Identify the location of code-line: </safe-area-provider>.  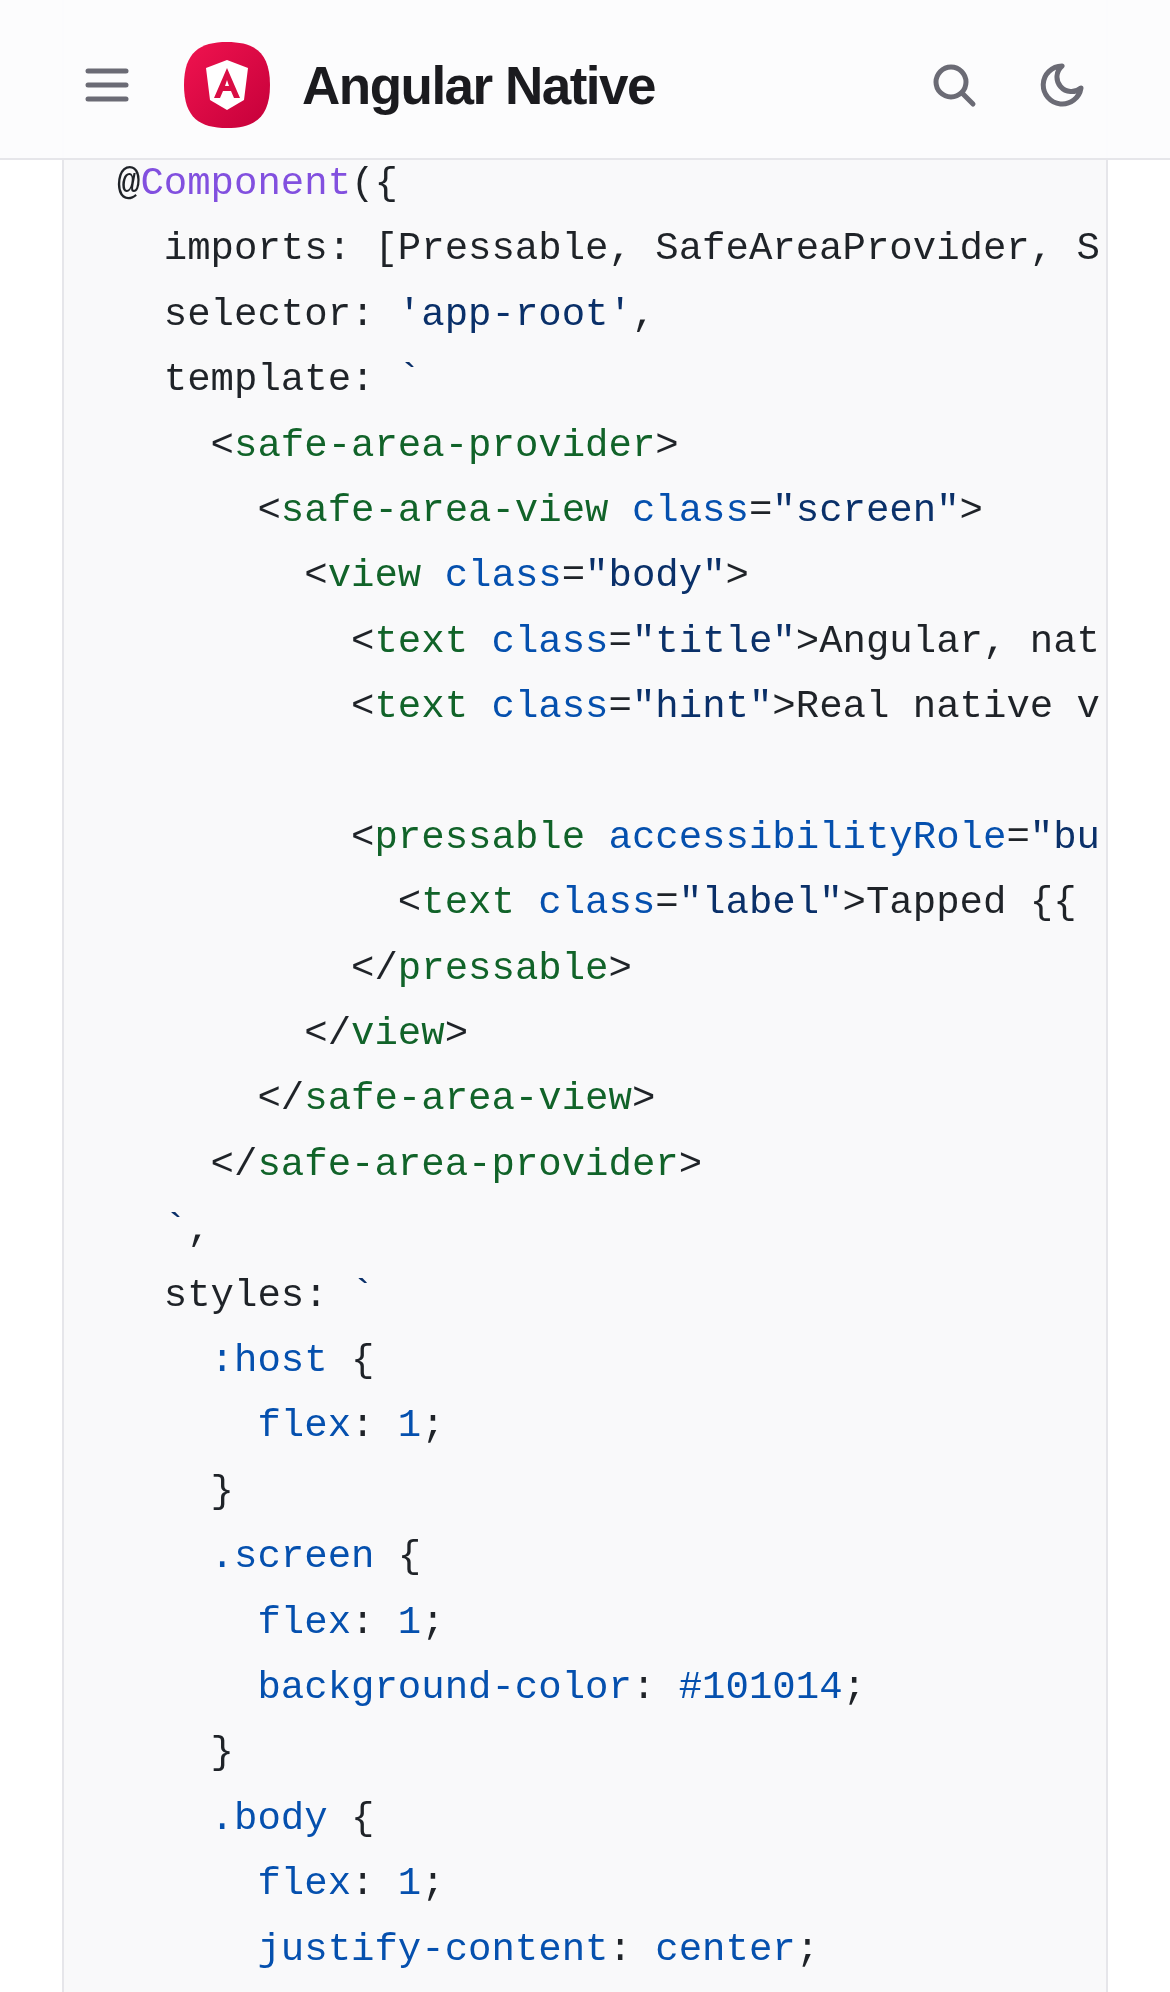
(456, 1164).